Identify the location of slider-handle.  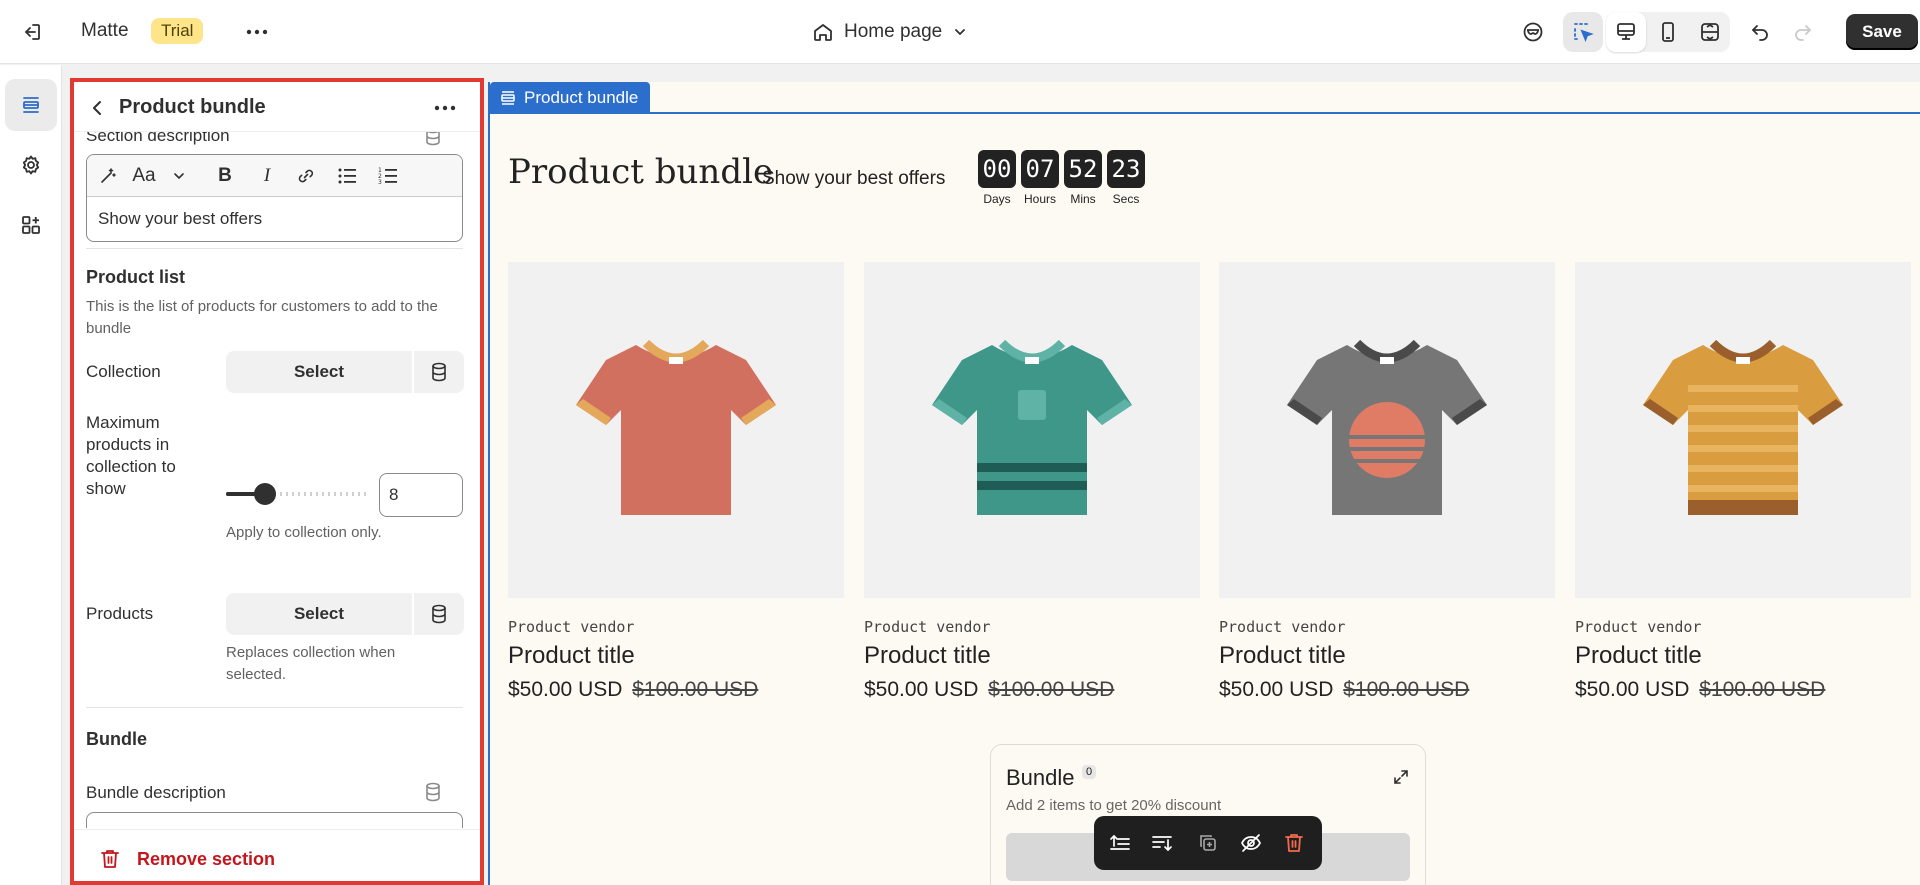
(265, 494).